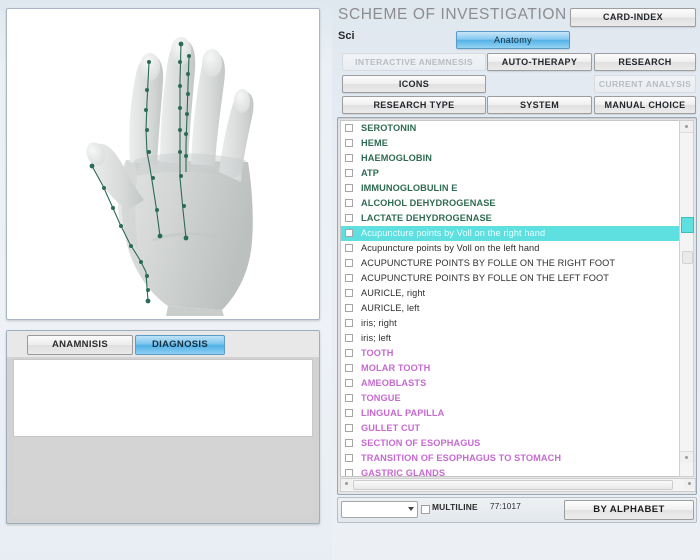  Describe the element at coordinates (510, 458) in the screenshot. I see `list-item: TRANSITION OF ESOPHAGUS TO STOMACH` at that location.